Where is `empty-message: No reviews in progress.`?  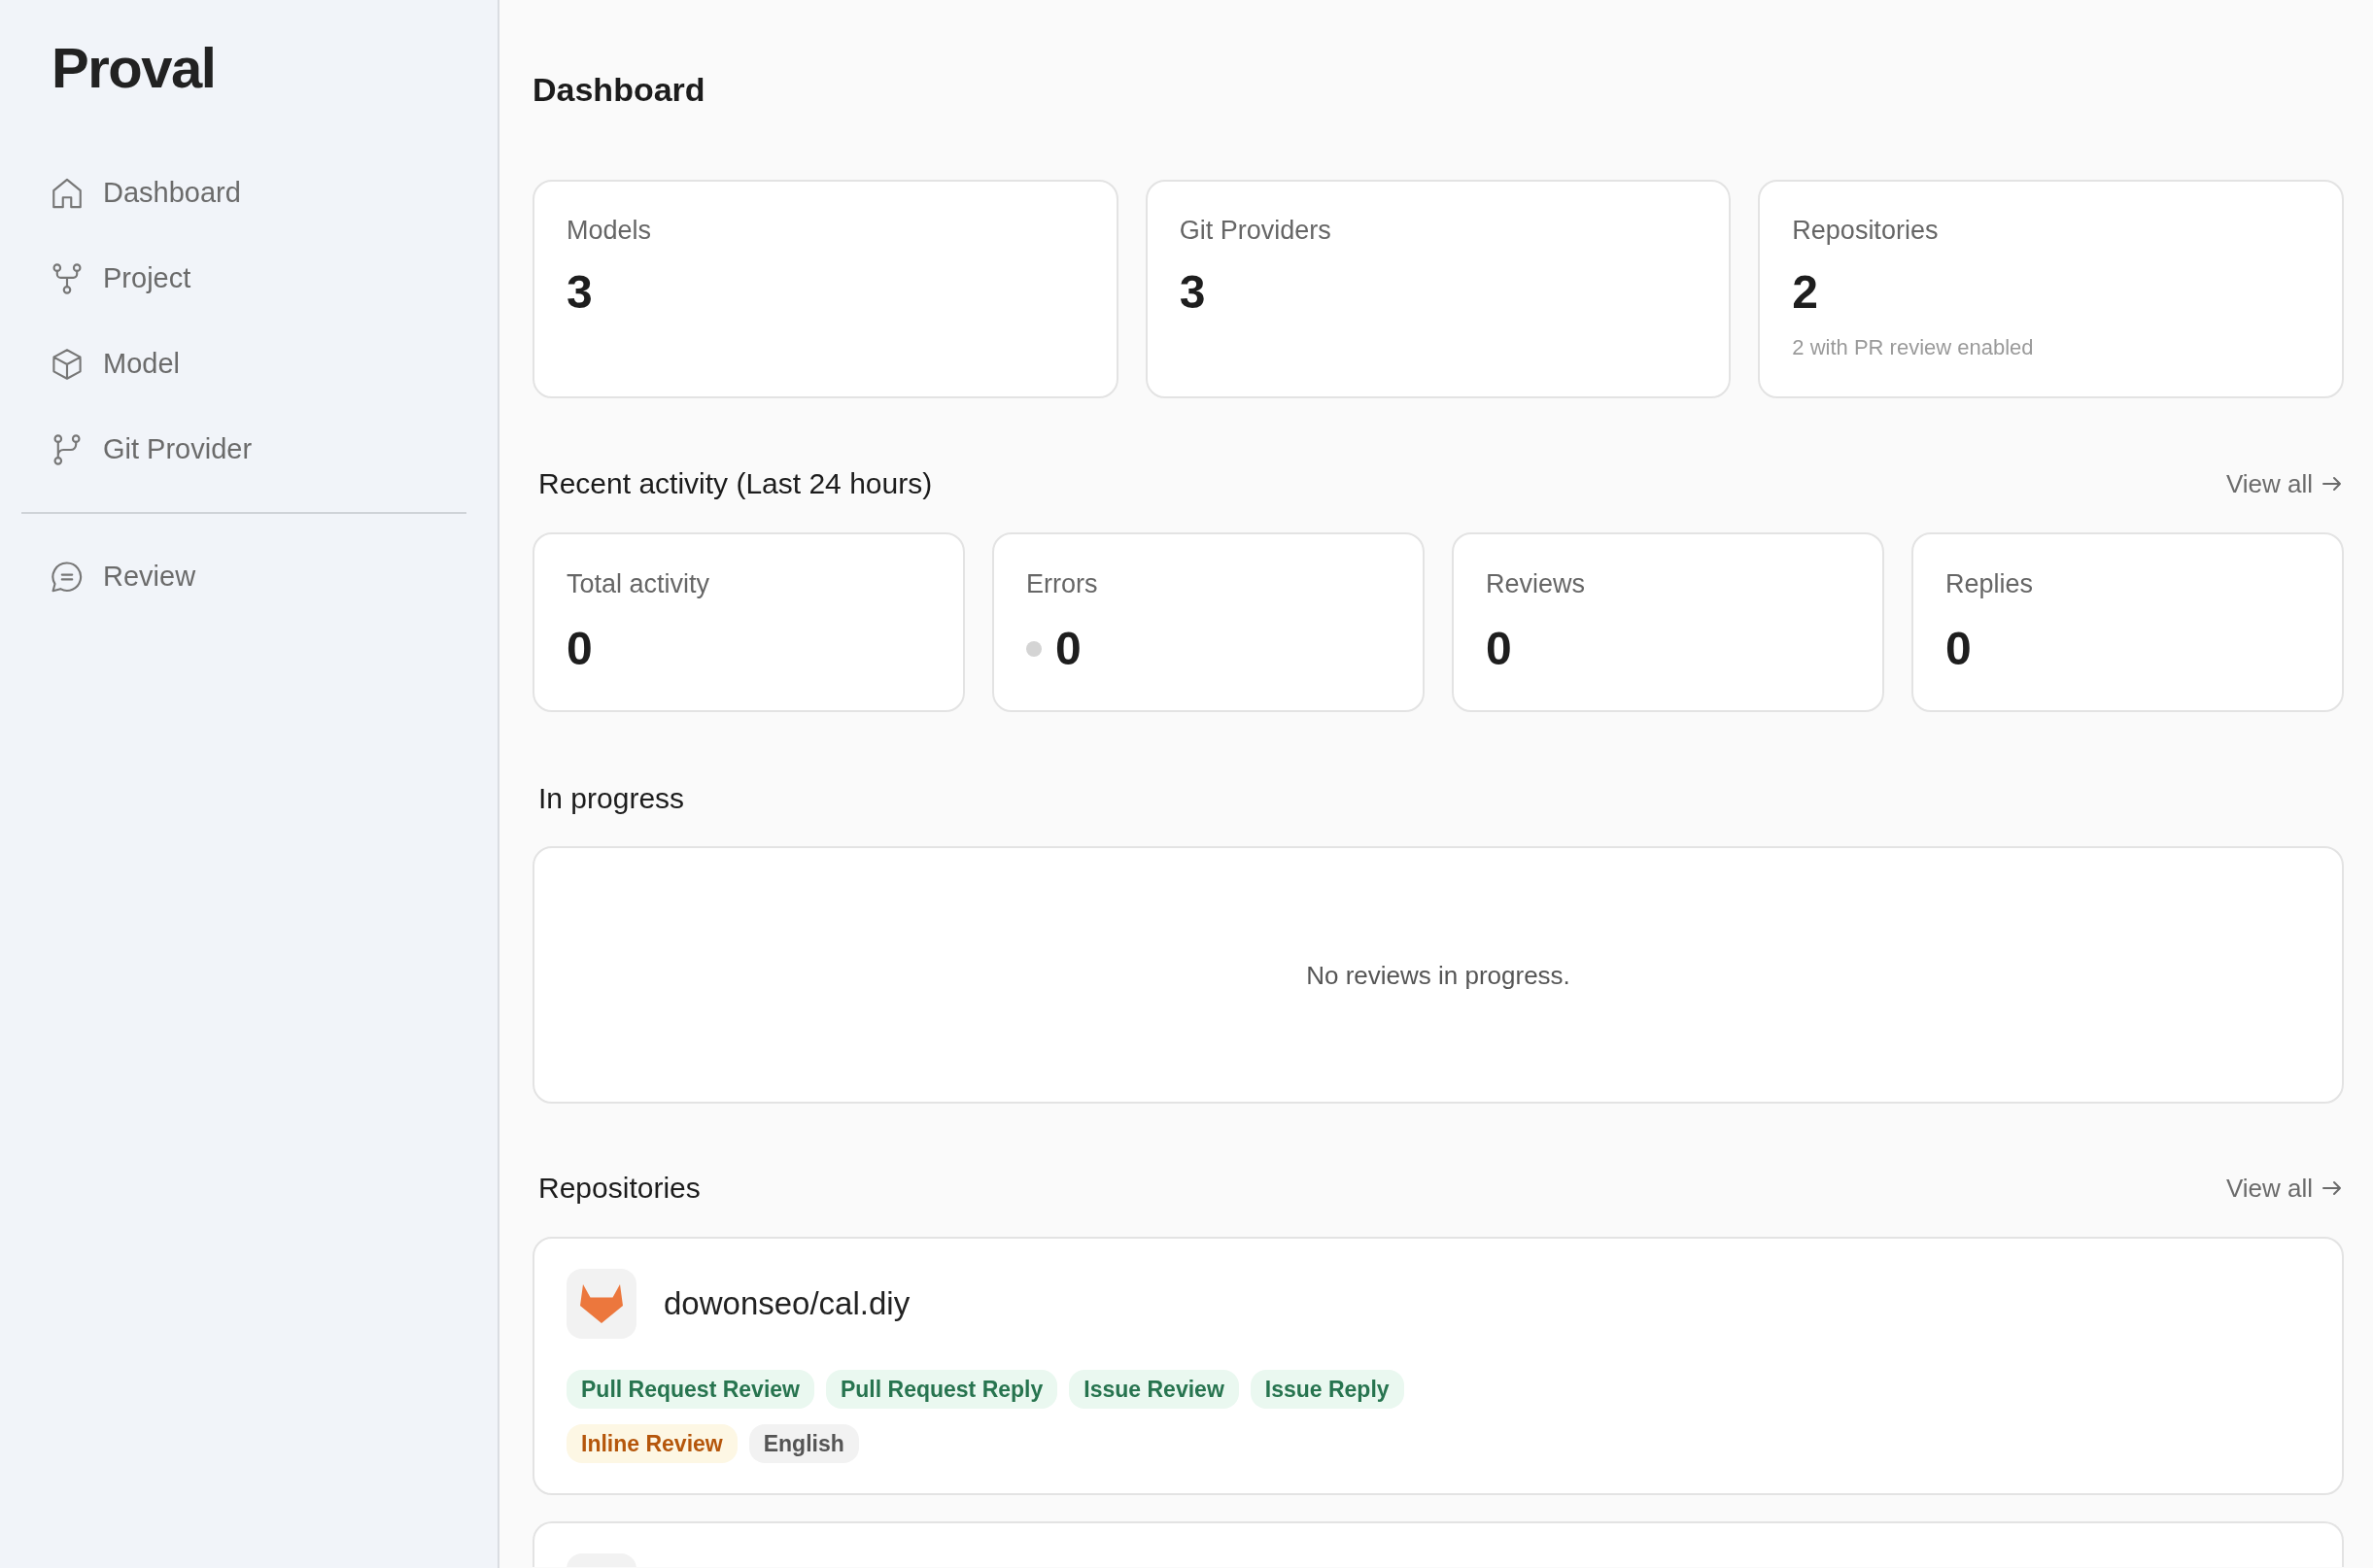 empty-message: No reviews in progress. is located at coordinates (1438, 975).